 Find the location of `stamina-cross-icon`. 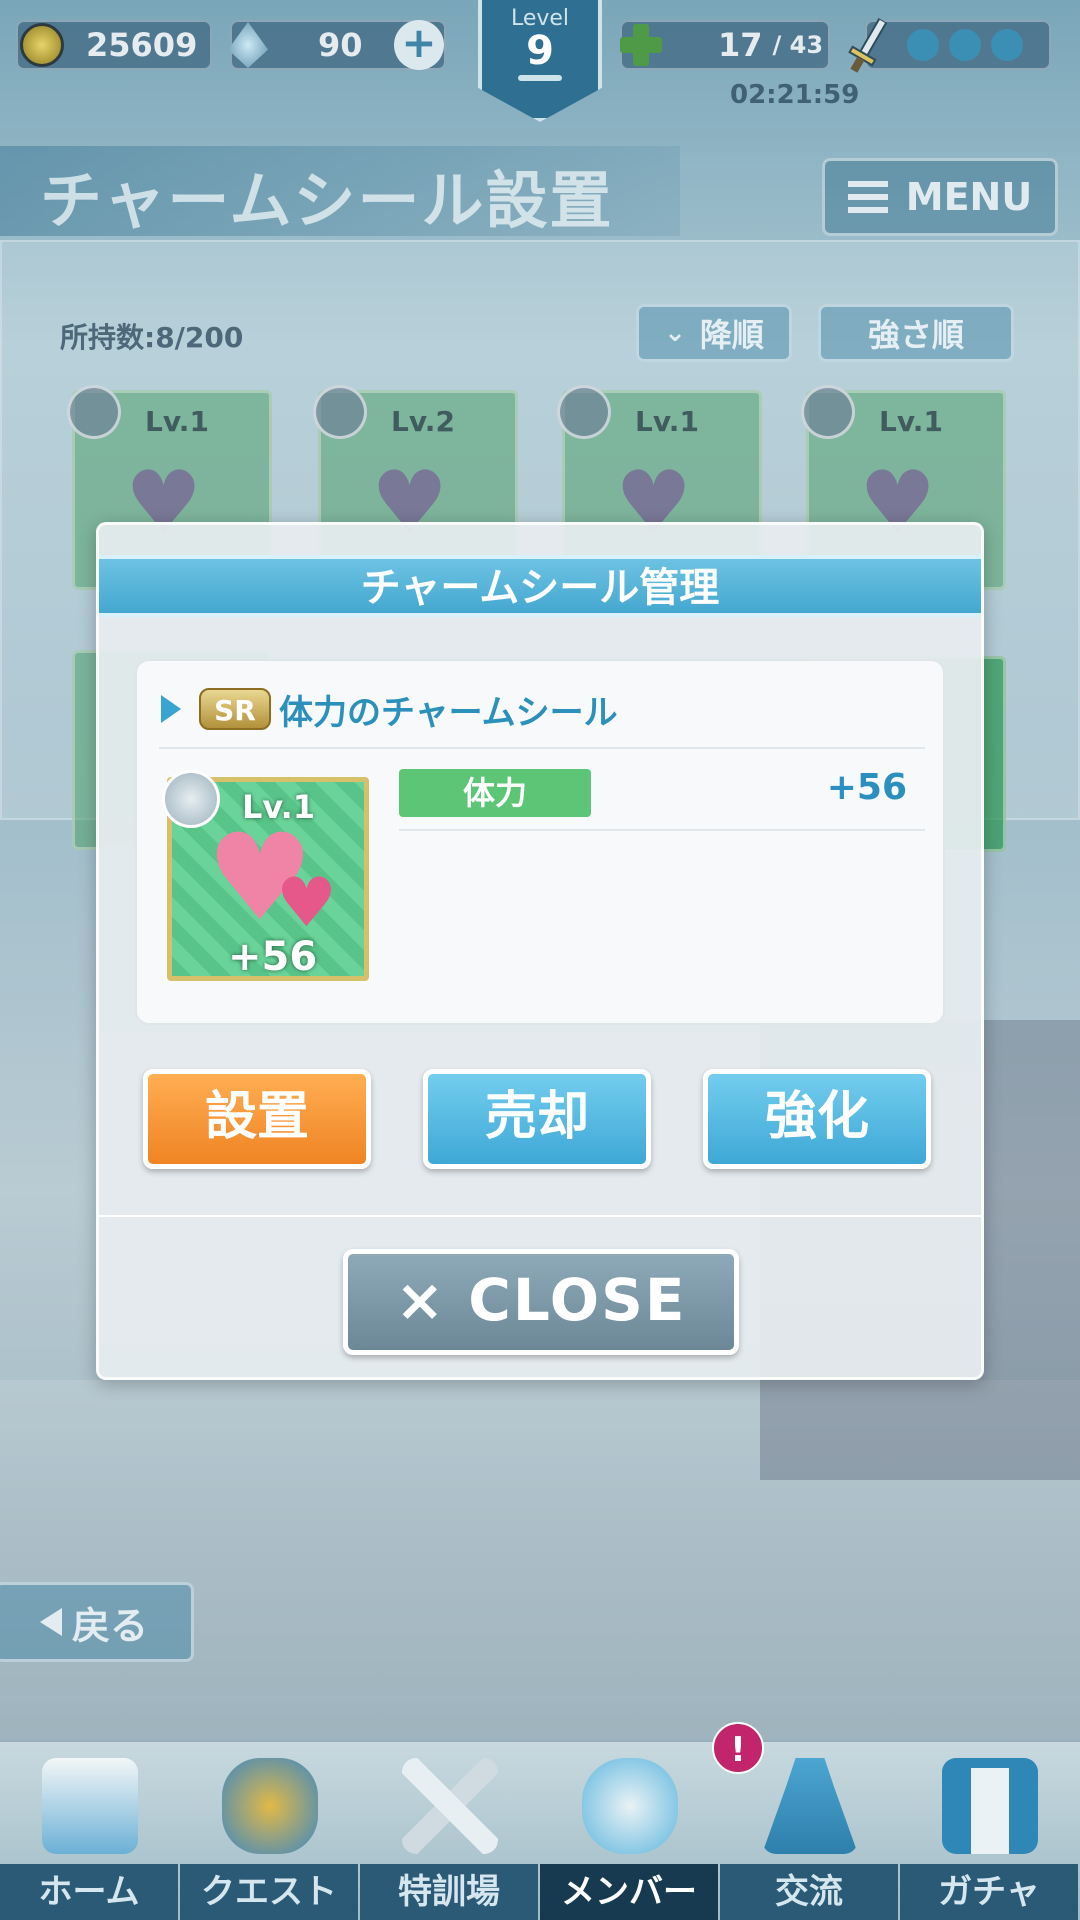

stamina-cross-icon is located at coordinates (641, 45).